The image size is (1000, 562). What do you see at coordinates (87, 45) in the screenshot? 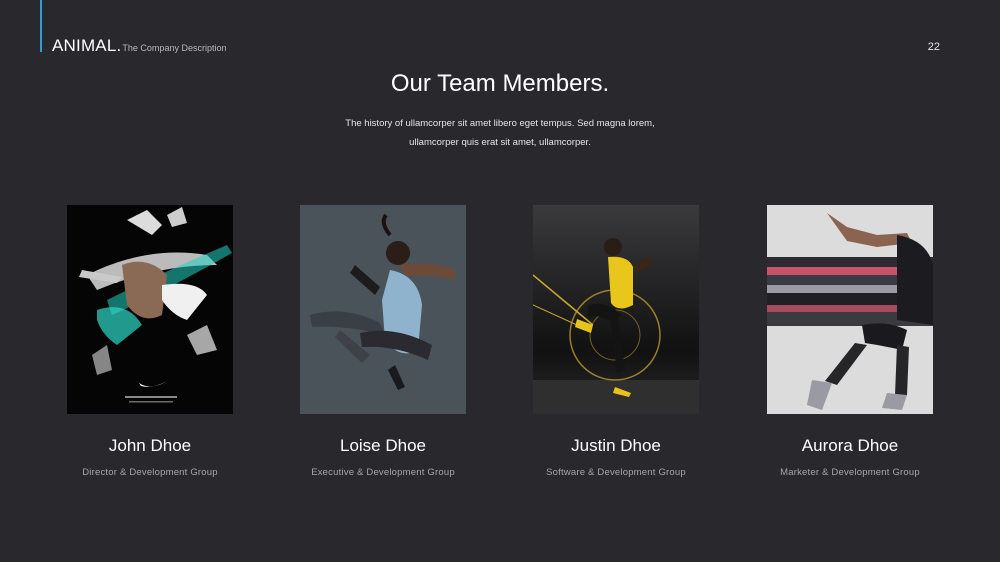
I see `brand-name: ANIMAL.` at bounding box center [87, 45].